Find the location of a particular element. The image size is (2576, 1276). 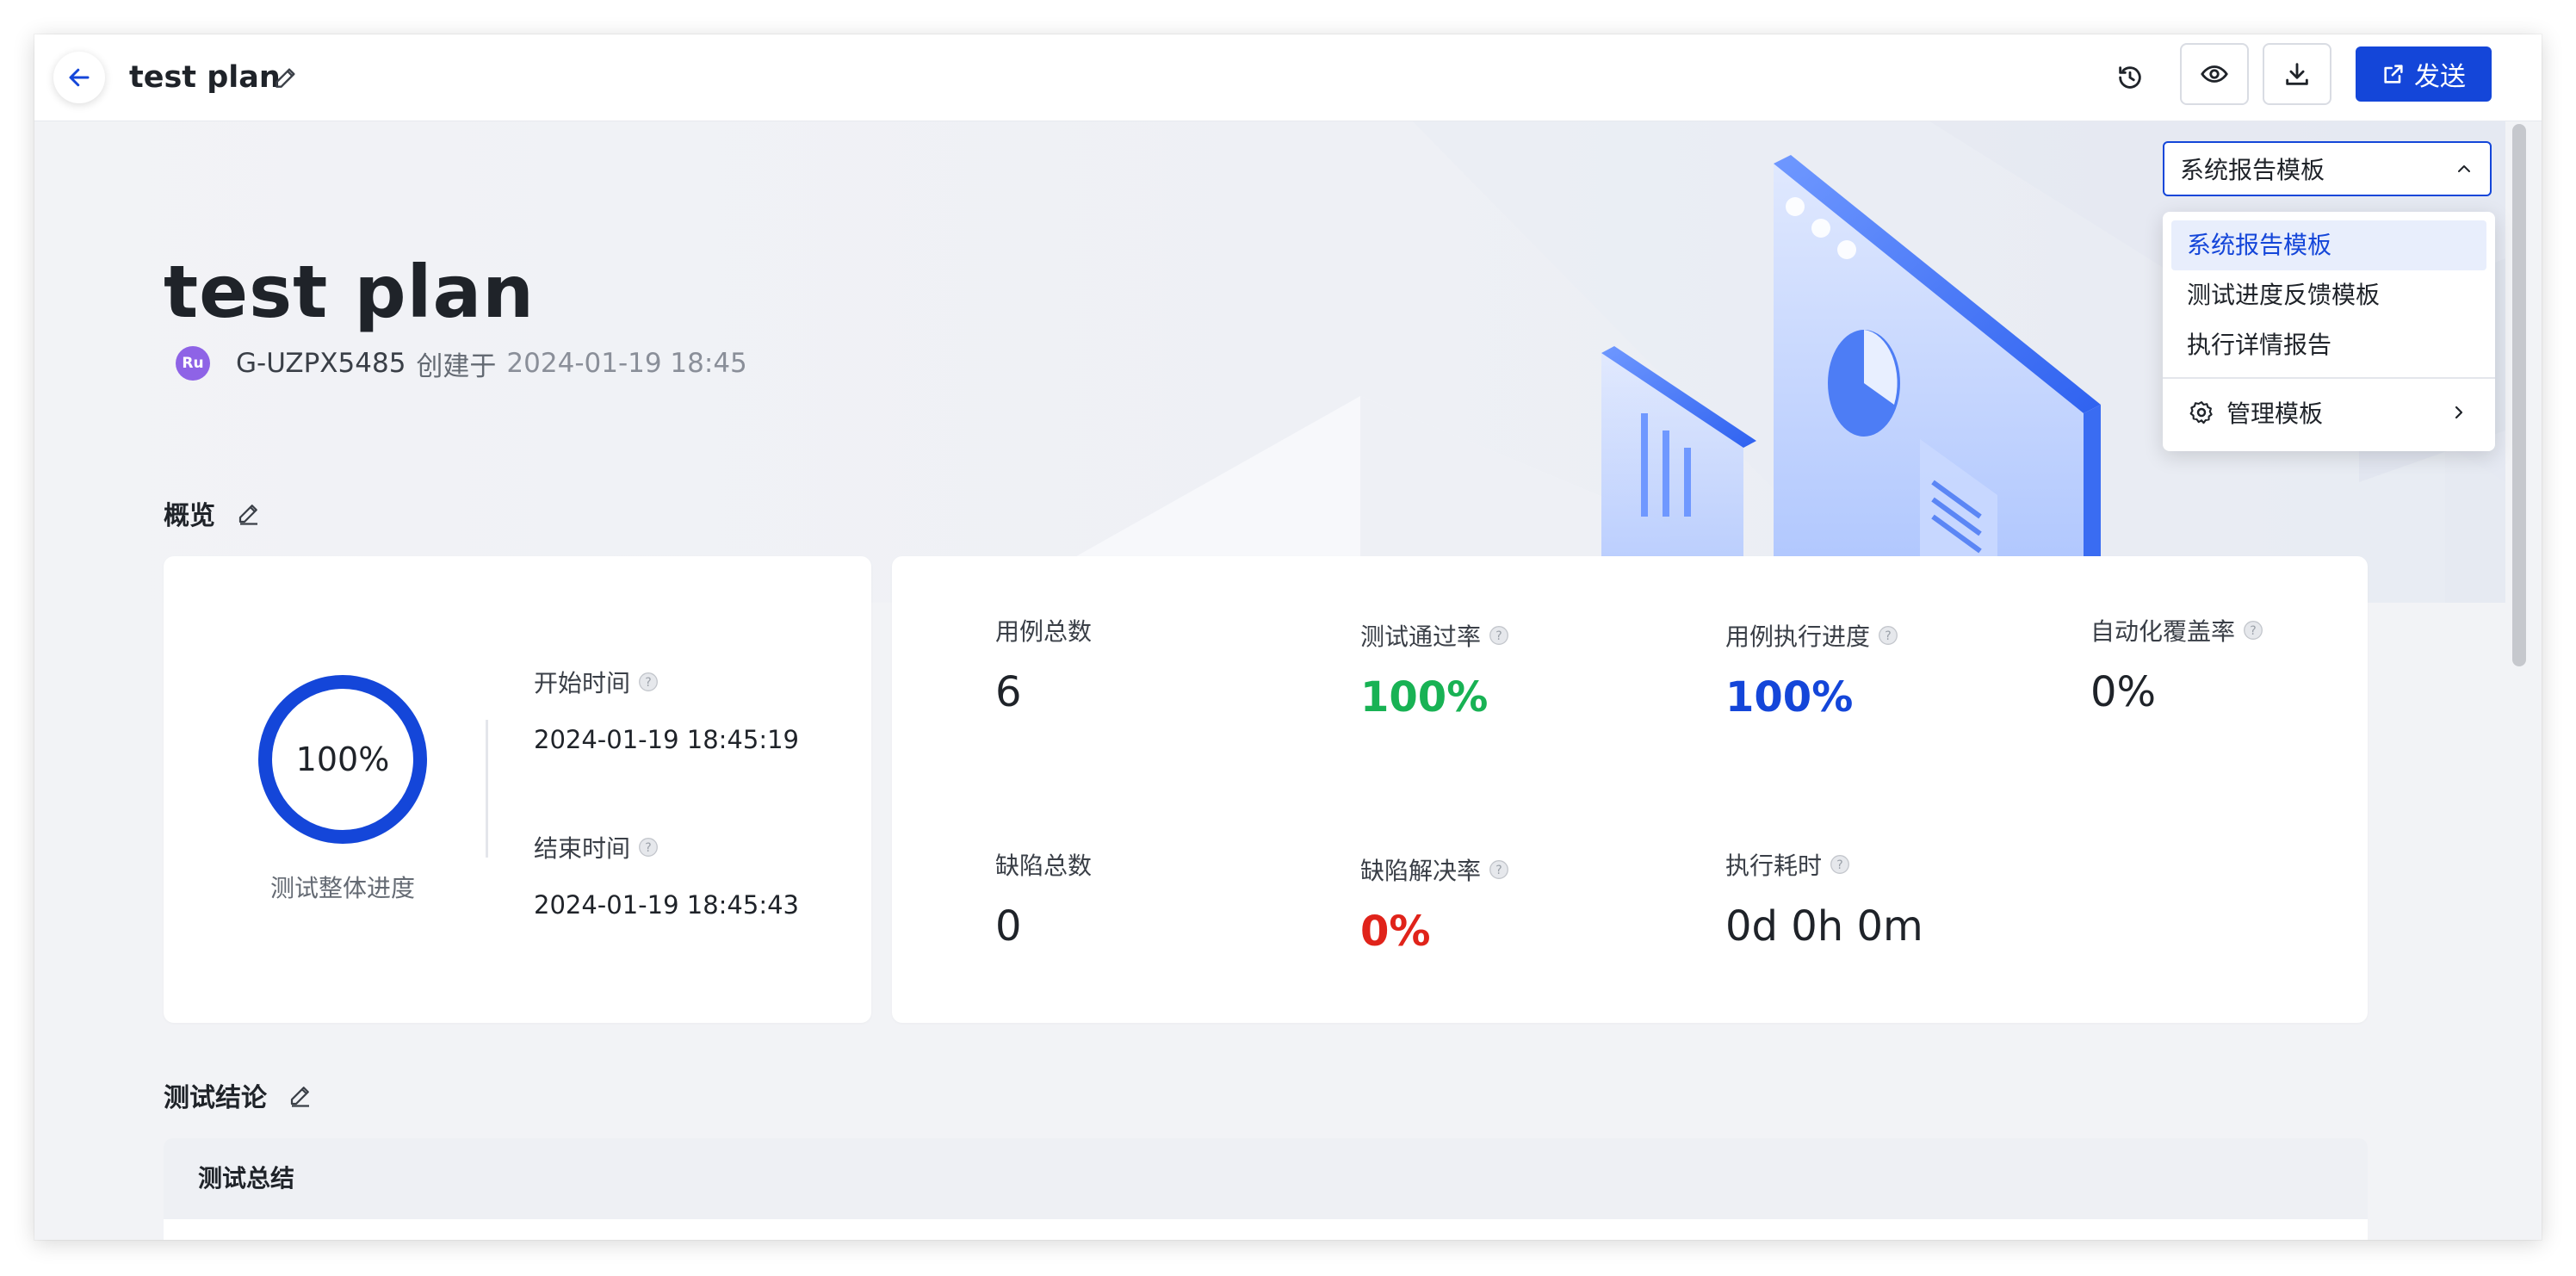

stat-label-text: 缺陷总数 is located at coordinates (1044, 866).